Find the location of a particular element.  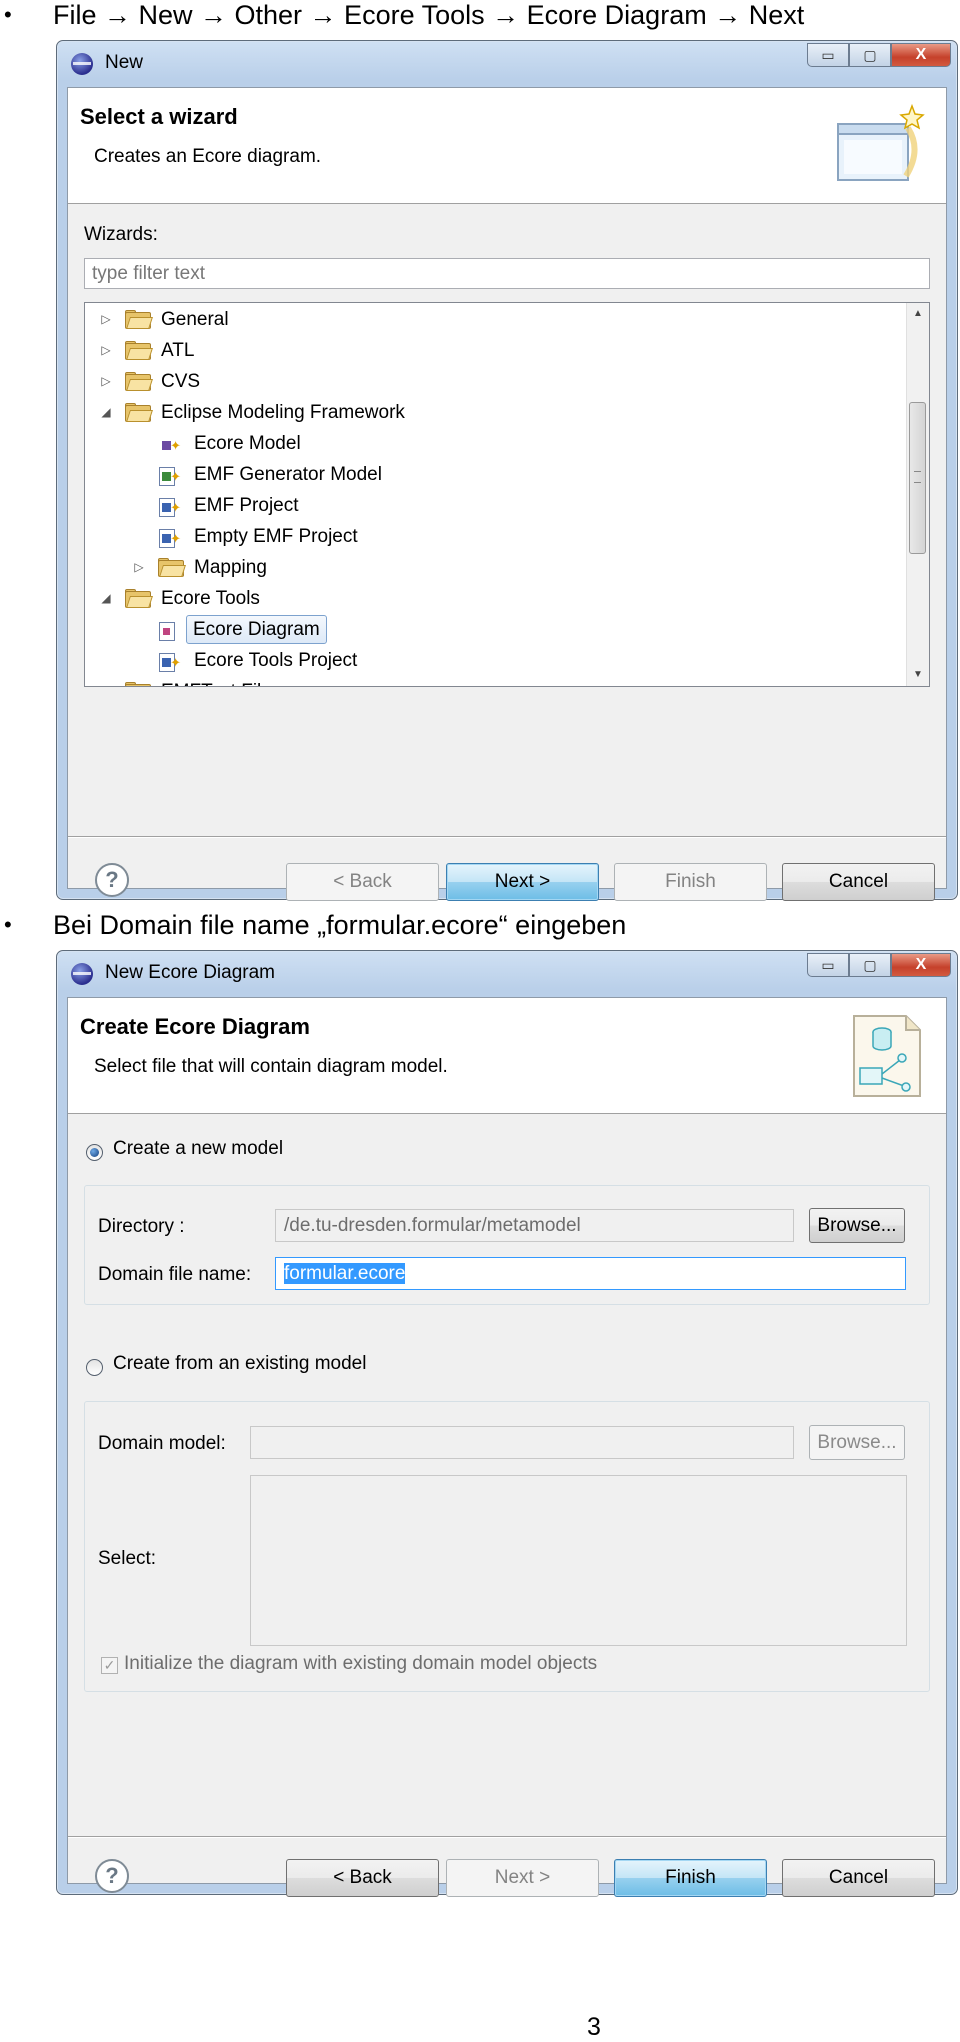

tree-label: ATL is located at coordinates (178, 350).